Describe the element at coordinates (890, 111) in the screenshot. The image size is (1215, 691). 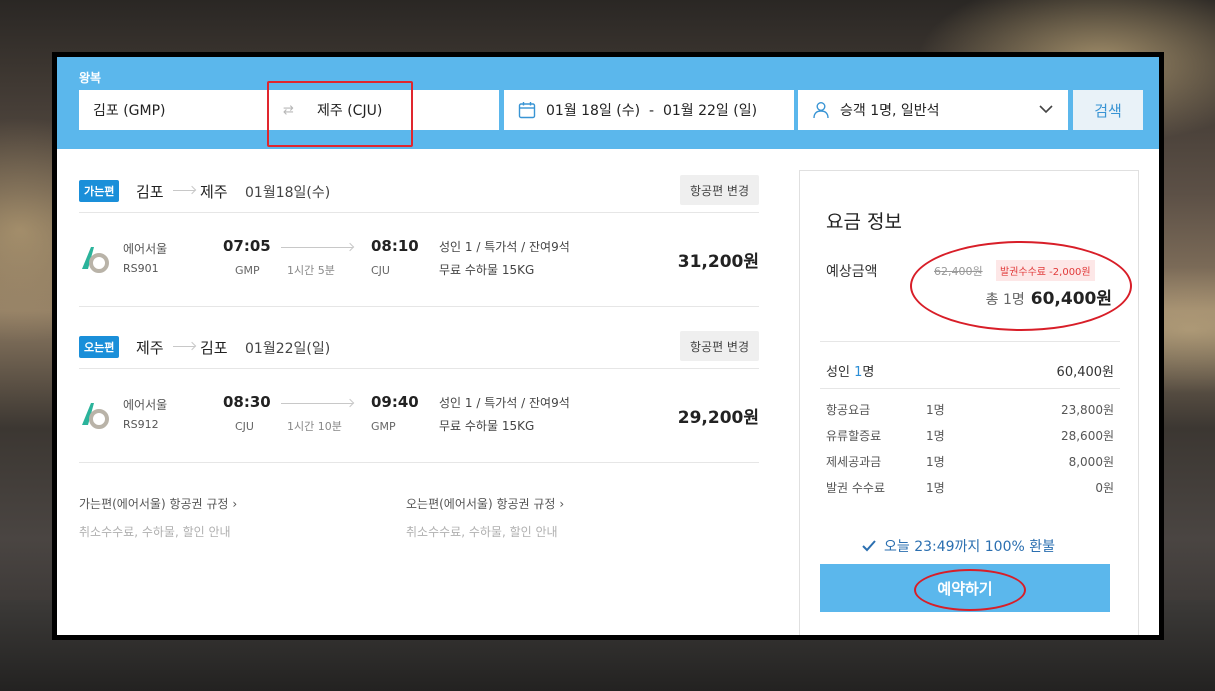
I see `passenger-text: 승객 1명, 일반석` at that location.